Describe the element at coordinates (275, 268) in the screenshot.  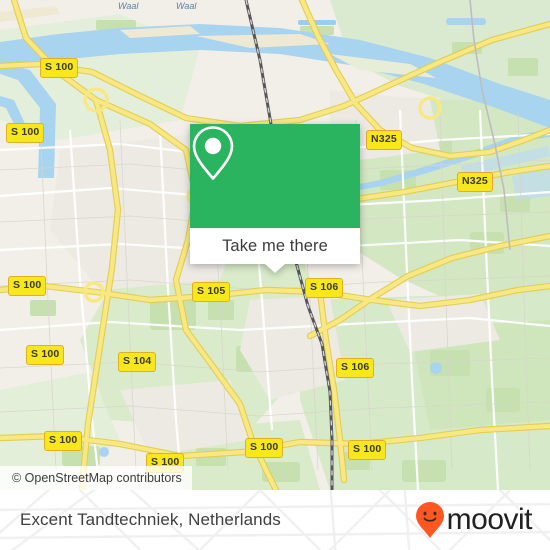
I see `popup-pointer-tail` at that location.